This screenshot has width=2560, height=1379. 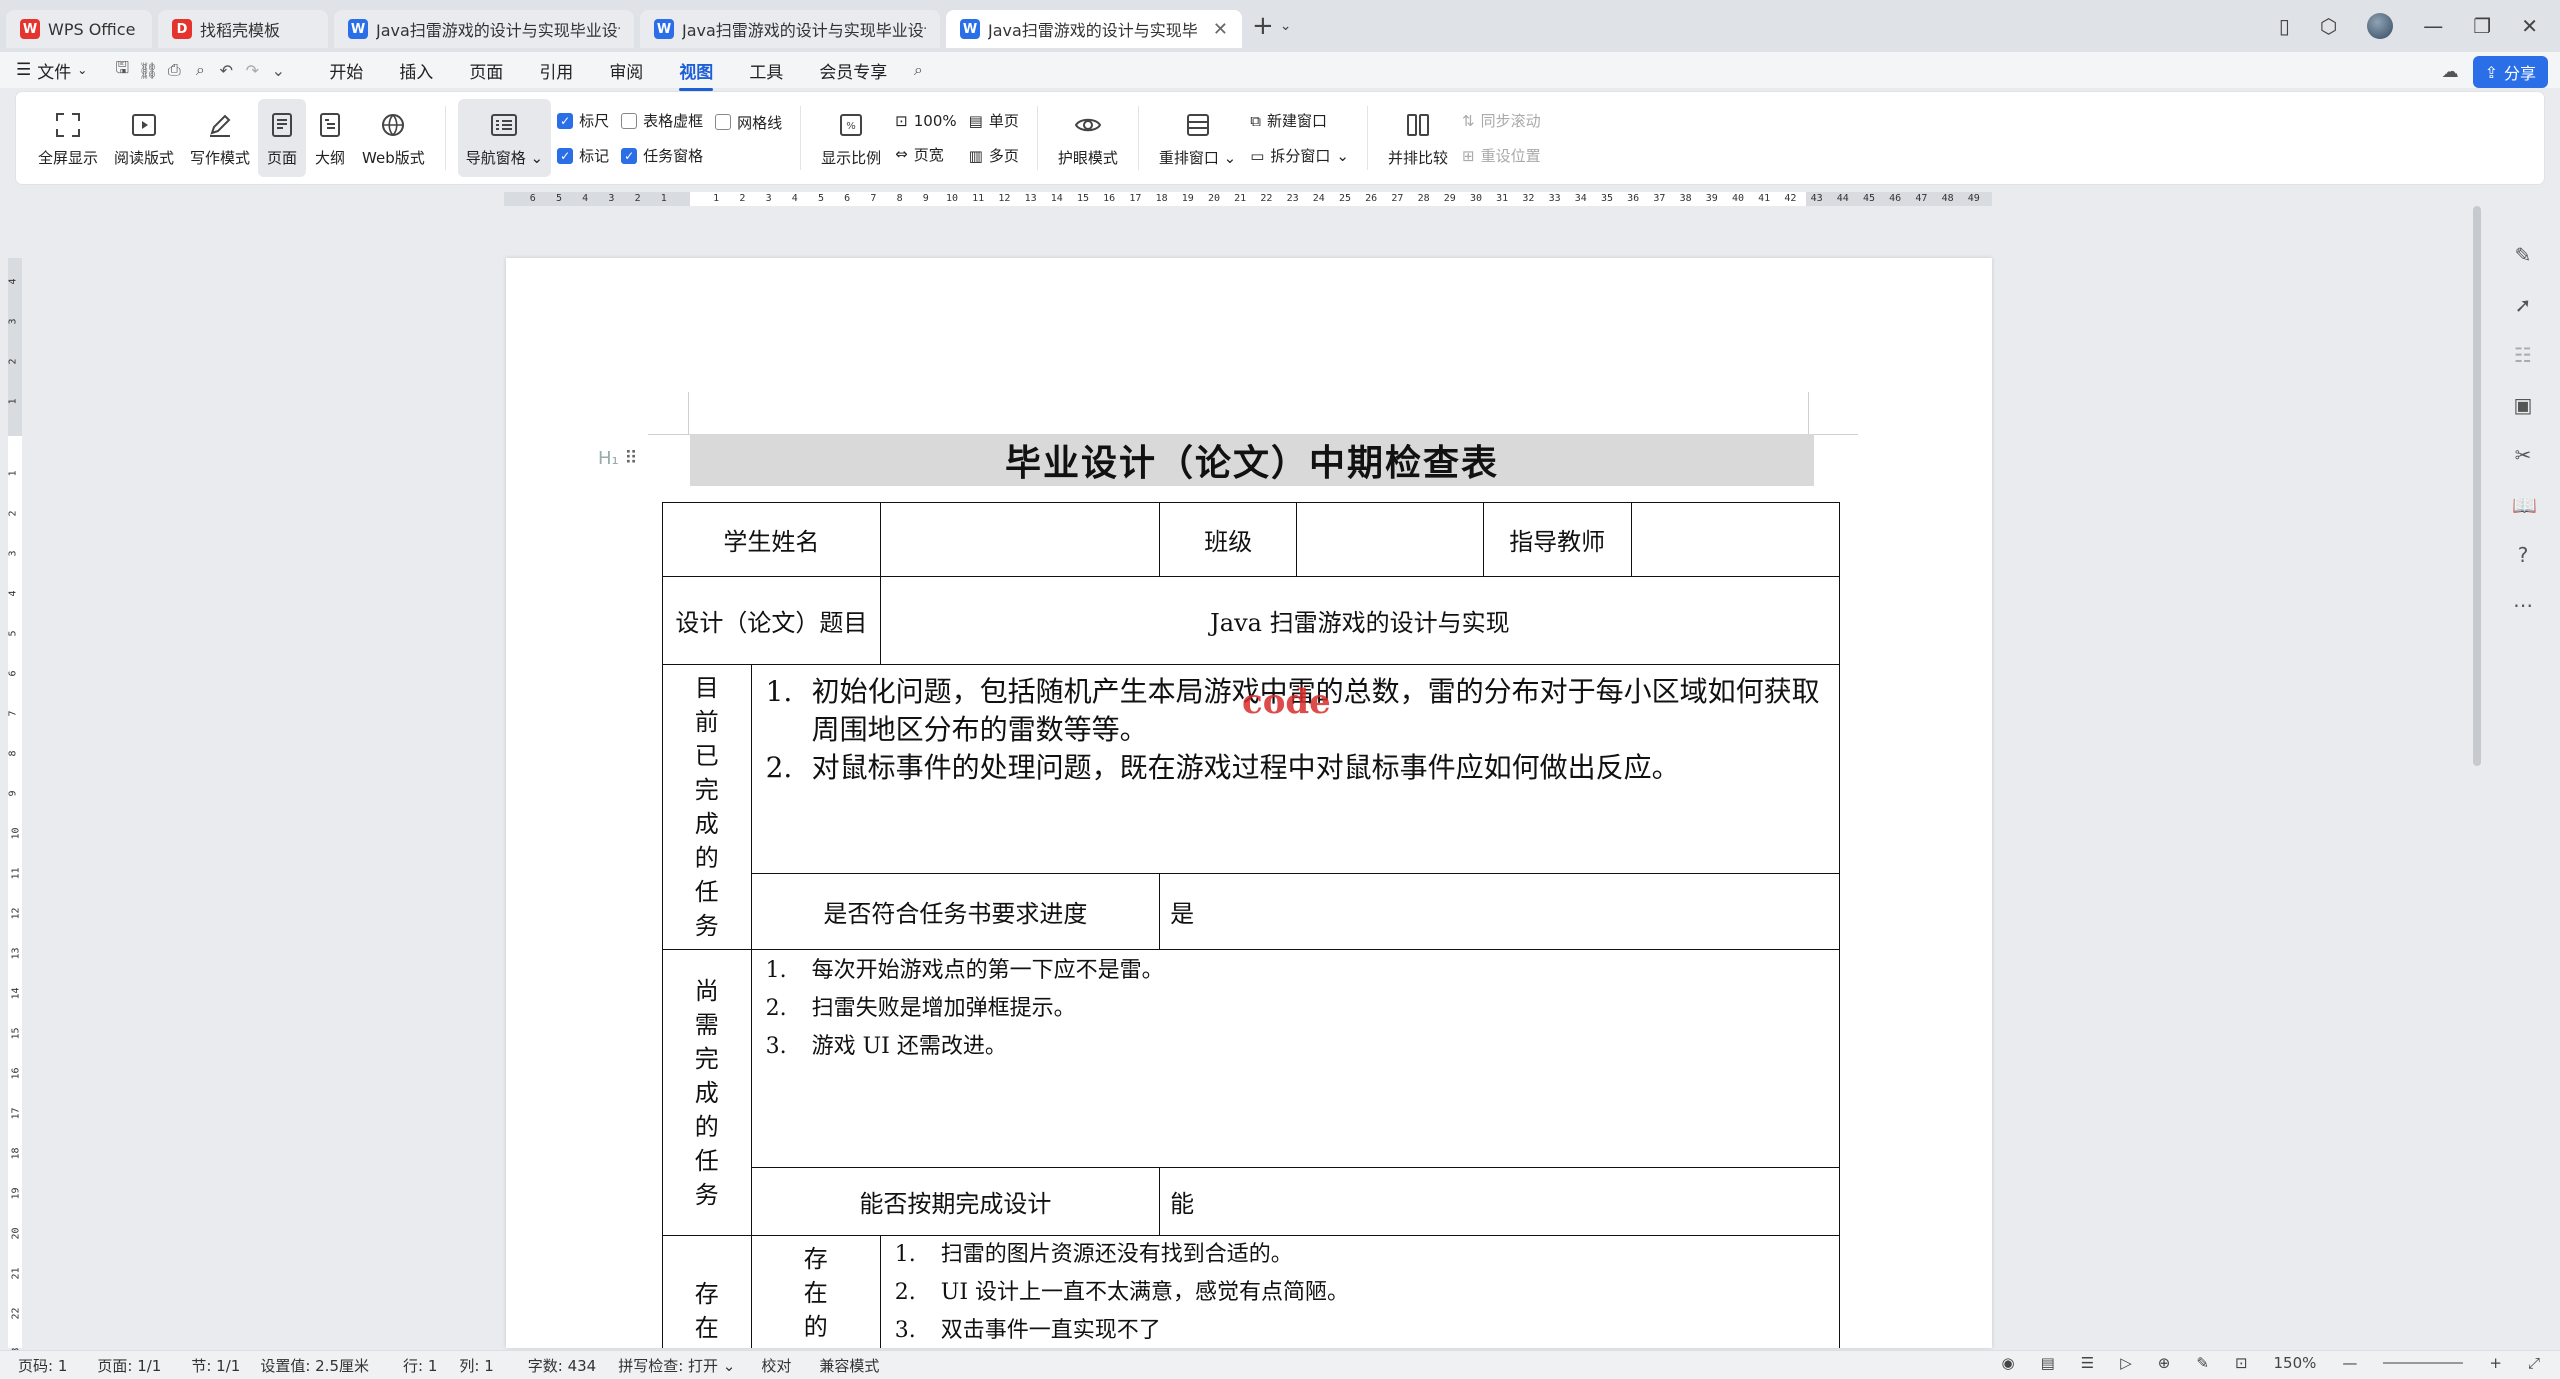 I want to click on save-icon: 🖫, so click(x=122, y=70).